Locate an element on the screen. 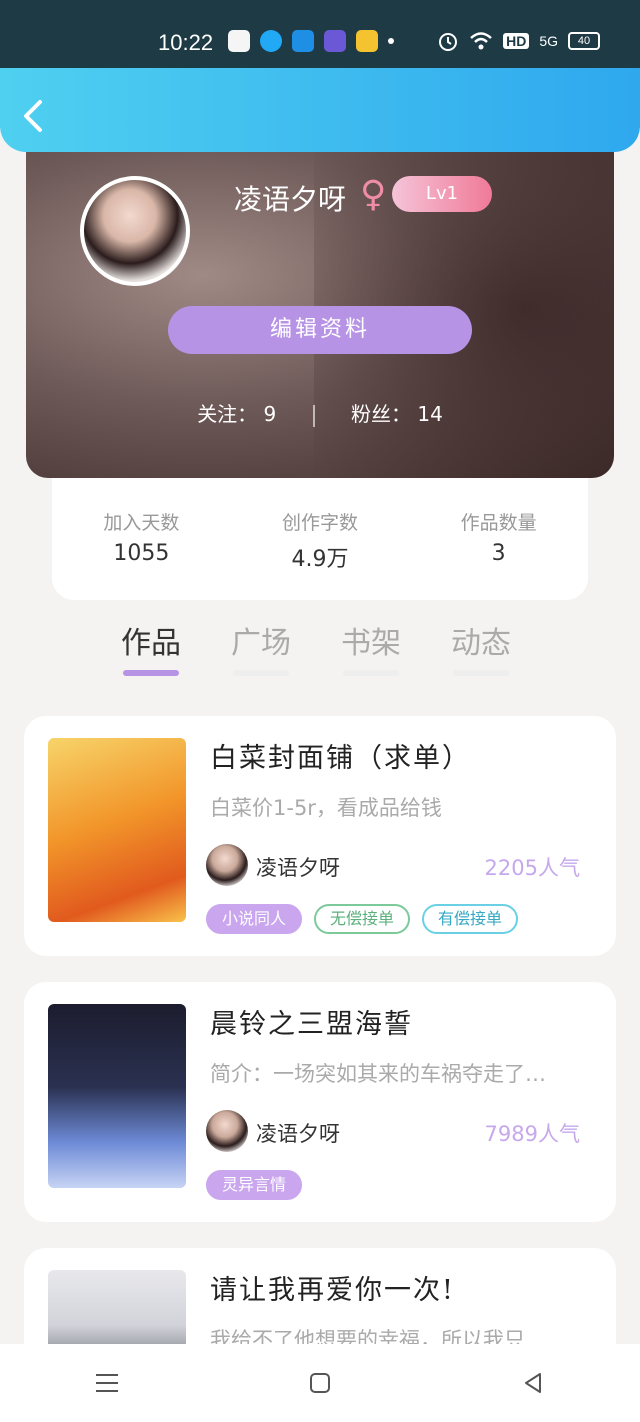 The height and width of the screenshot is (1422, 640). qq-icon is located at coordinates (271, 41).